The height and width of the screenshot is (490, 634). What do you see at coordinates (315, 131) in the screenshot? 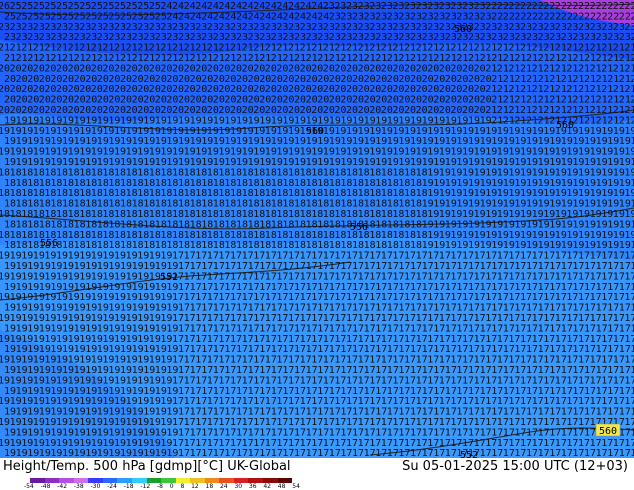
I see `svg-text: 560` at bounding box center [315, 131].